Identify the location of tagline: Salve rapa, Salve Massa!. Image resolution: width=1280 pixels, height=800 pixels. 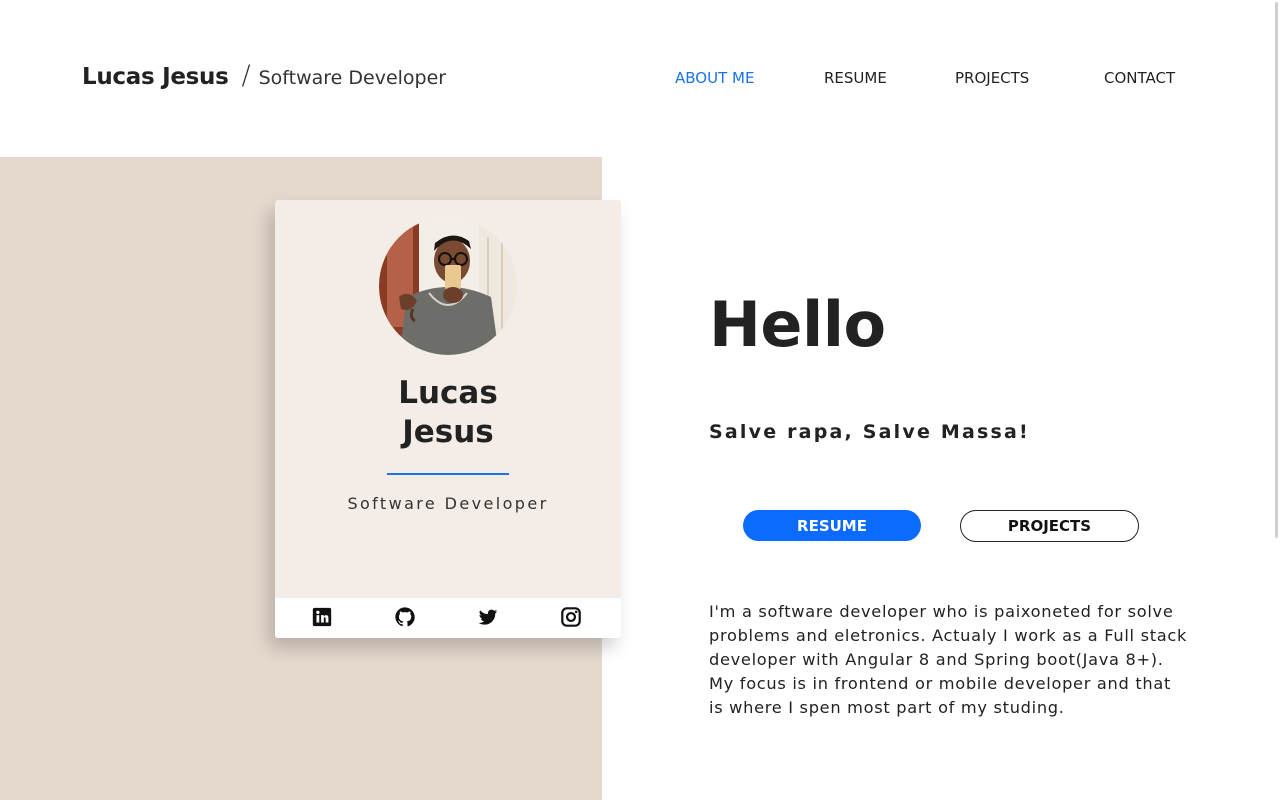
(869, 432).